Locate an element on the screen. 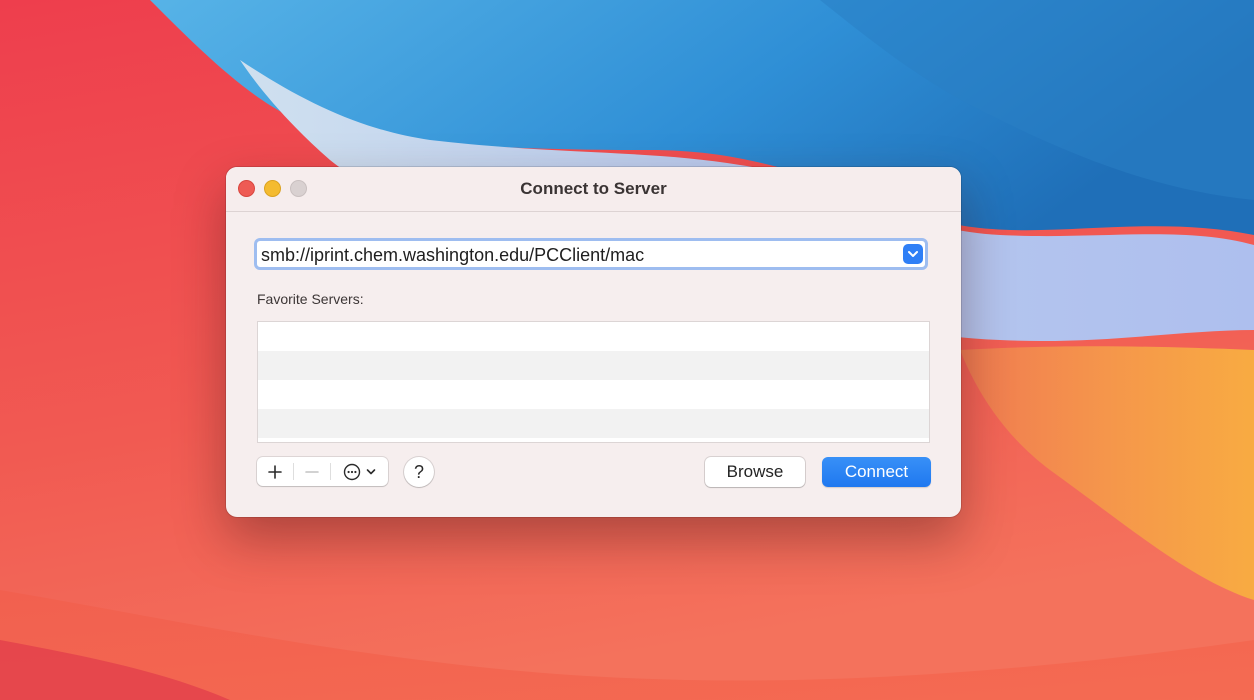 This screenshot has height=700, width=1254. server-address-combobox is located at coordinates (591, 254).